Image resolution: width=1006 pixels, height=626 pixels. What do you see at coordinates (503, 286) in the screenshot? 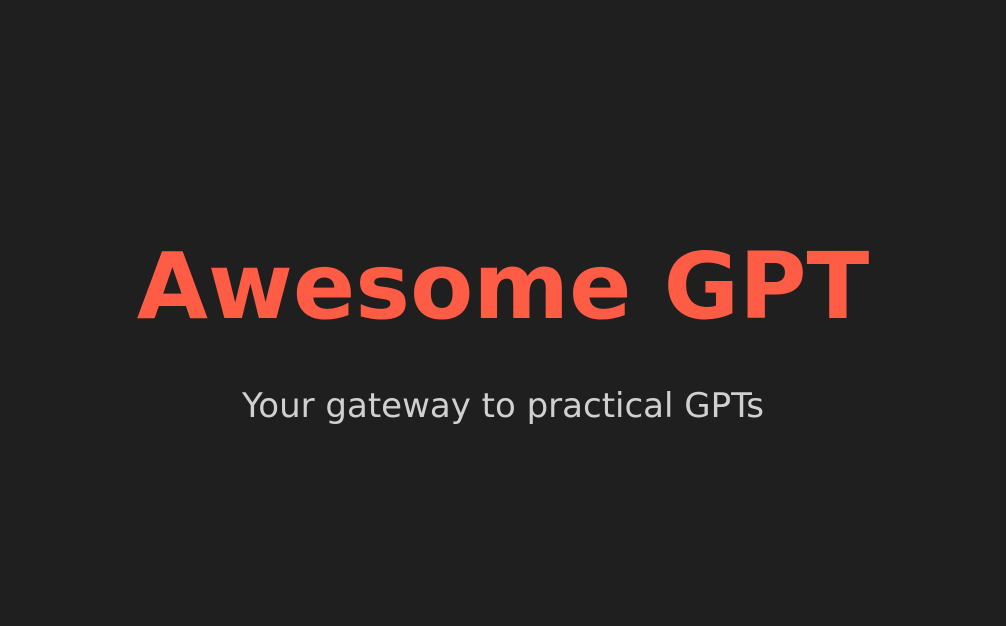
I see `hero-title: Awesome GPT` at bounding box center [503, 286].